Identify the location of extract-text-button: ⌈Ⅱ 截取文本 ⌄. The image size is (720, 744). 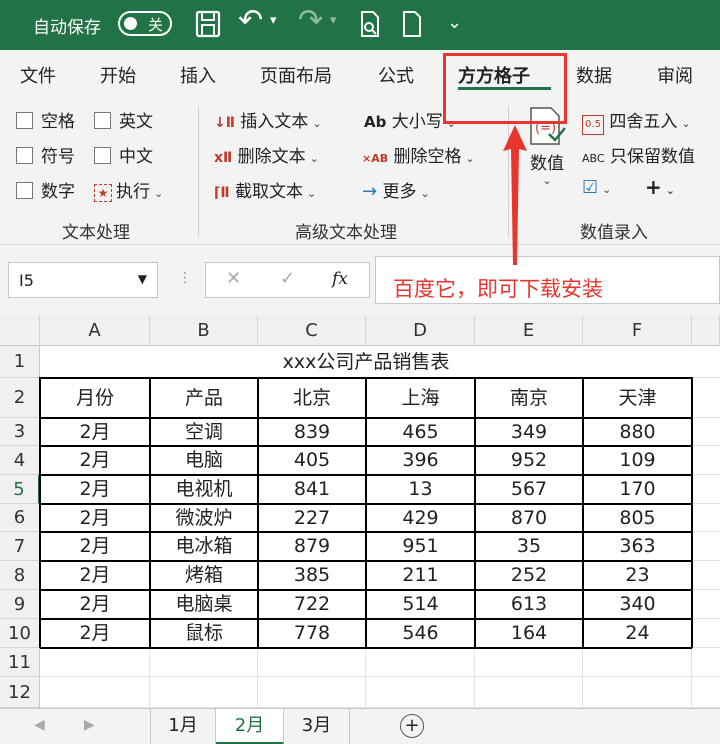
(265, 189).